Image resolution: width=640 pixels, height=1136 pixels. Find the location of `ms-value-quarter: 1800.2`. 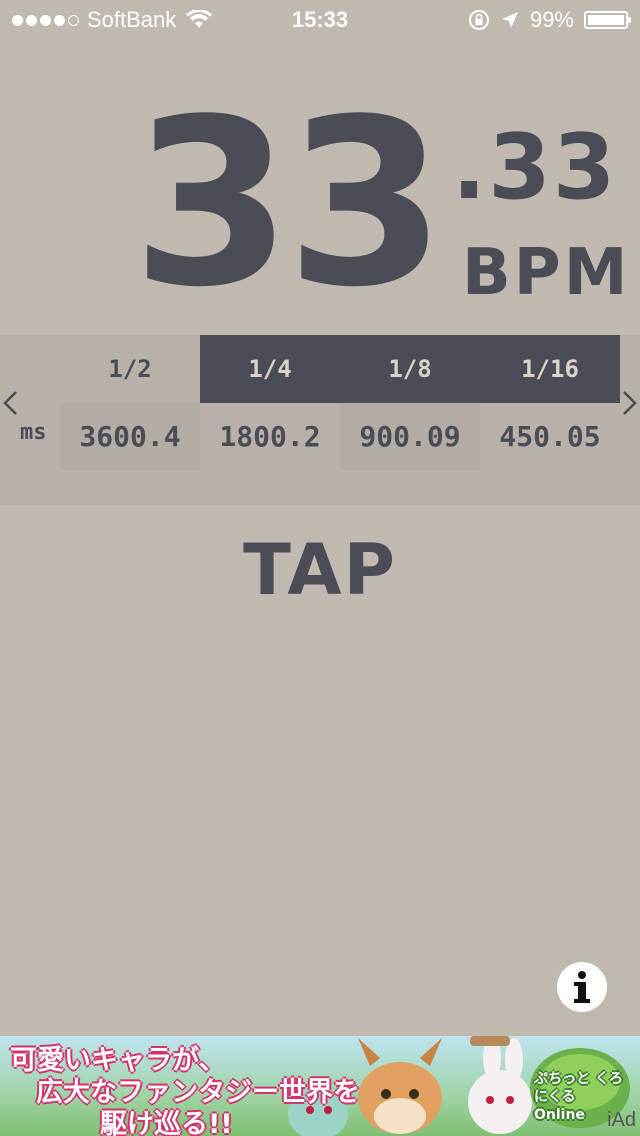

ms-value-quarter: 1800.2 is located at coordinates (270, 436).